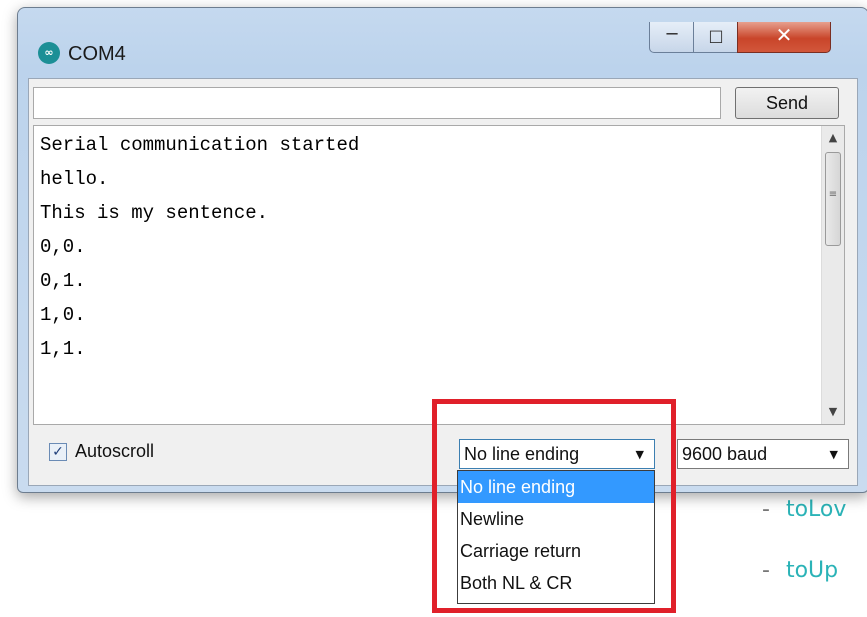 This screenshot has height=617, width=867. Describe the element at coordinates (377, 103) in the screenshot. I see `send-input` at that location.